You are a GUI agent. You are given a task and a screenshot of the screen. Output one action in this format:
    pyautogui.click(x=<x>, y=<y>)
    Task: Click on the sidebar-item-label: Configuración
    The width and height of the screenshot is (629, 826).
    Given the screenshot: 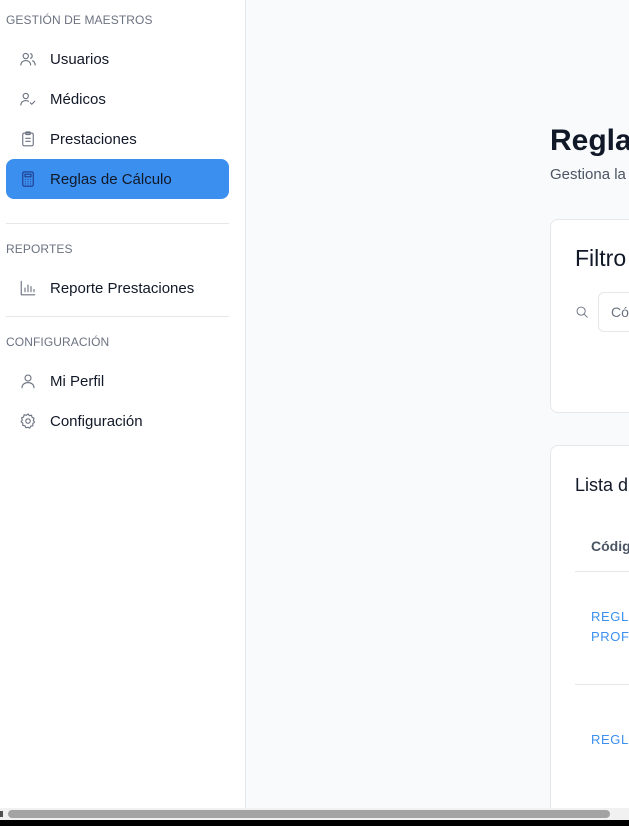 What is the action you would take?
    pyautogui.click(x=96, y=421)
    